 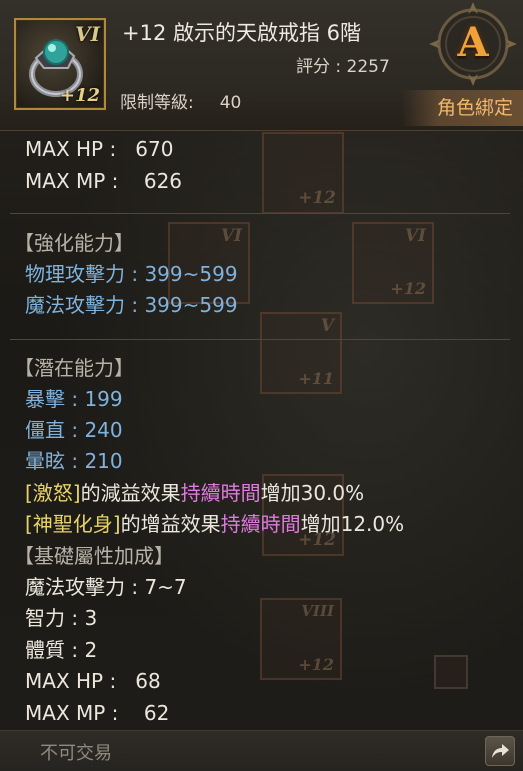 I want to click on potential-effect-holy-avatar: [神聖化身]的增益效果持續時間增加12.0%, so click(x=215, y=524).